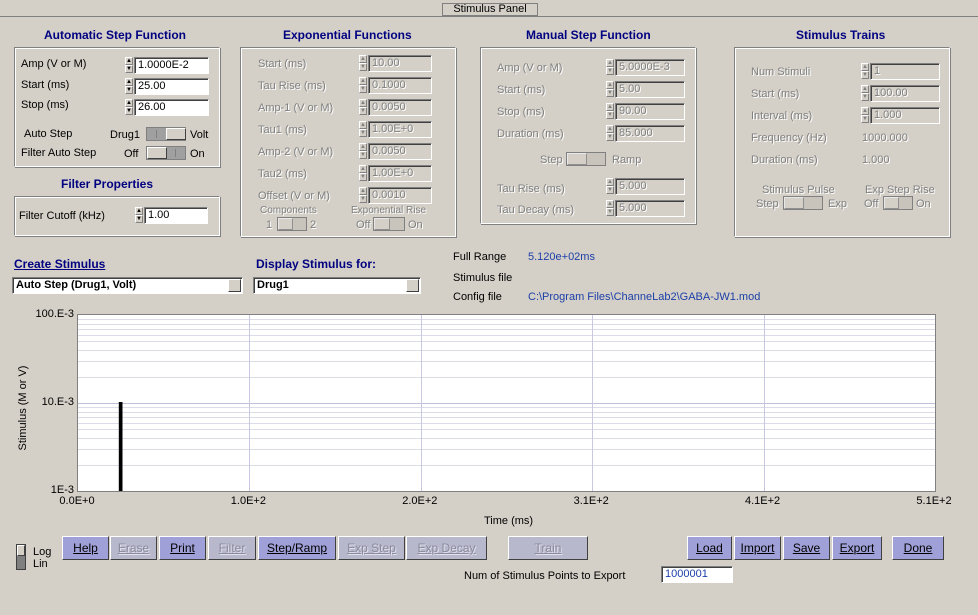  I want to click on print-button: Print, so click(182, 548).